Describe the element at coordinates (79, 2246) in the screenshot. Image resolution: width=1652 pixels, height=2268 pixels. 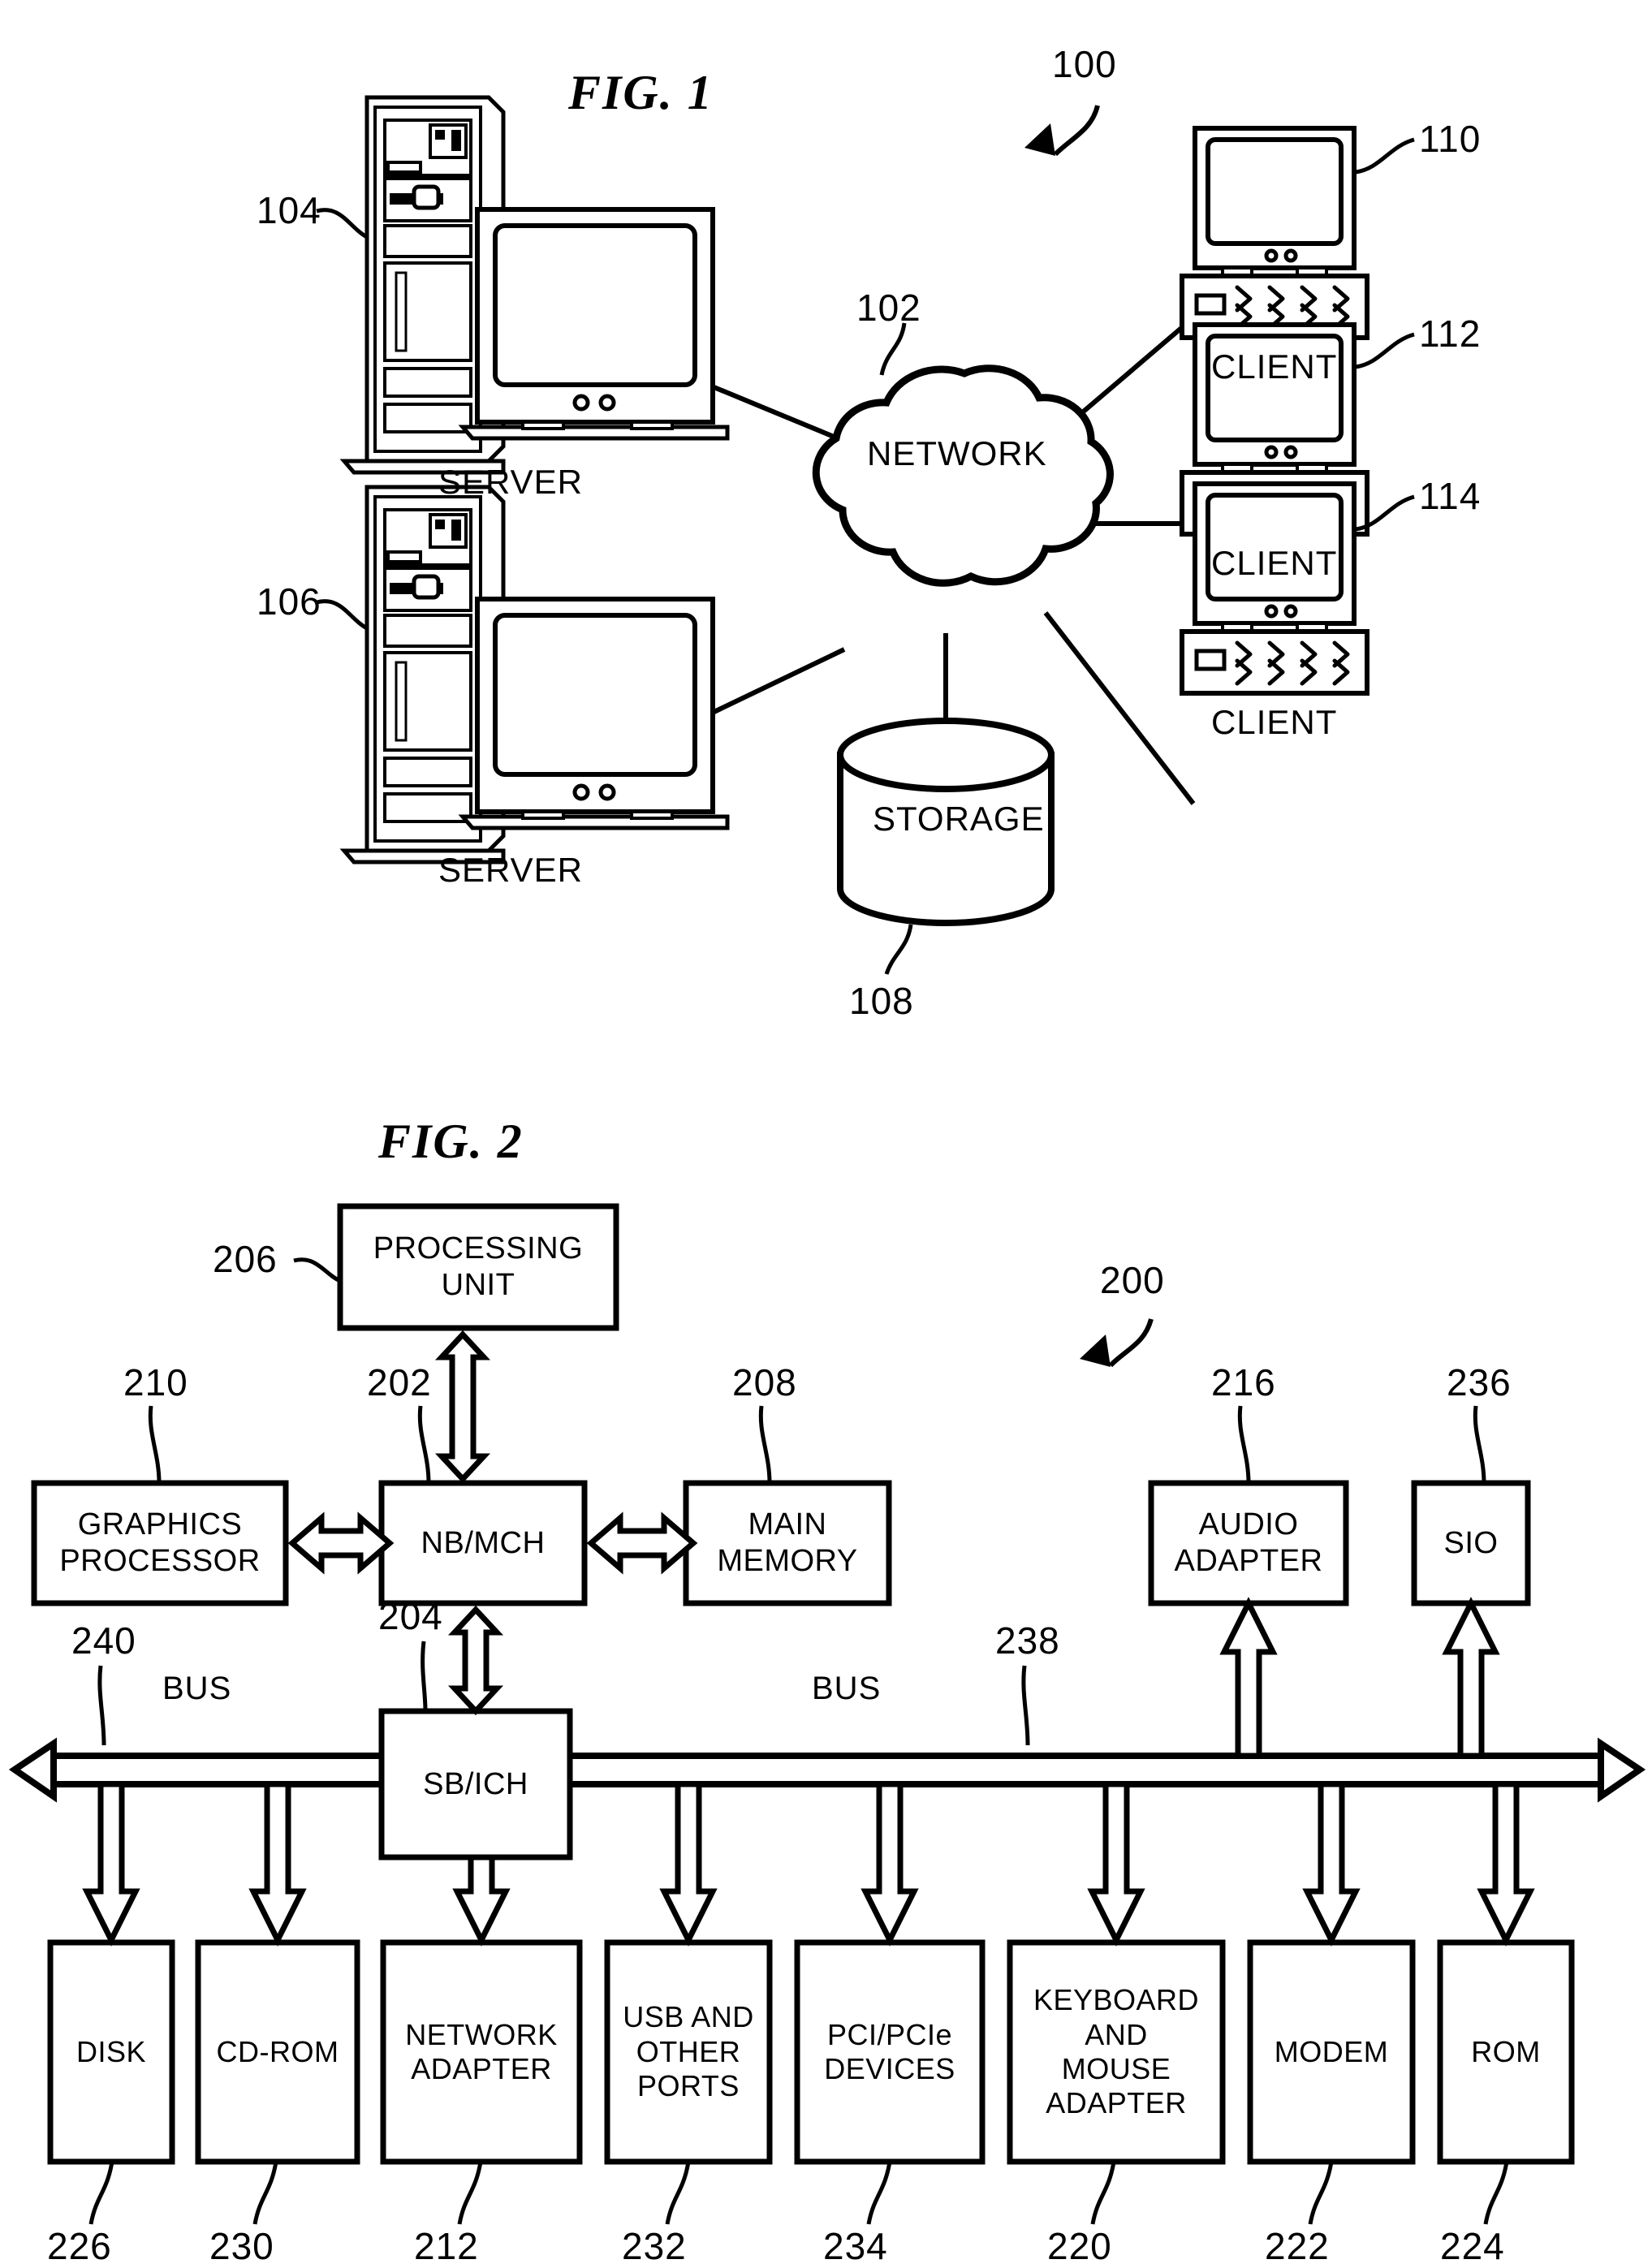
I see `ref-label-226: 226` at that location.